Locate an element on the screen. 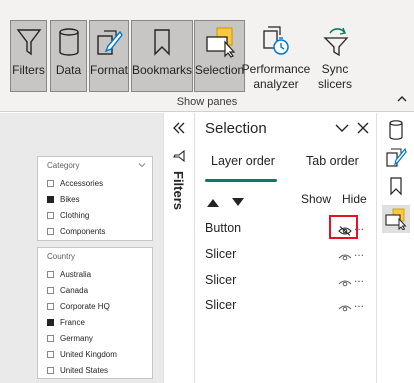 This screenshot has width=414, height=383. slicer-item: United States is located at coordinates (95, 370).